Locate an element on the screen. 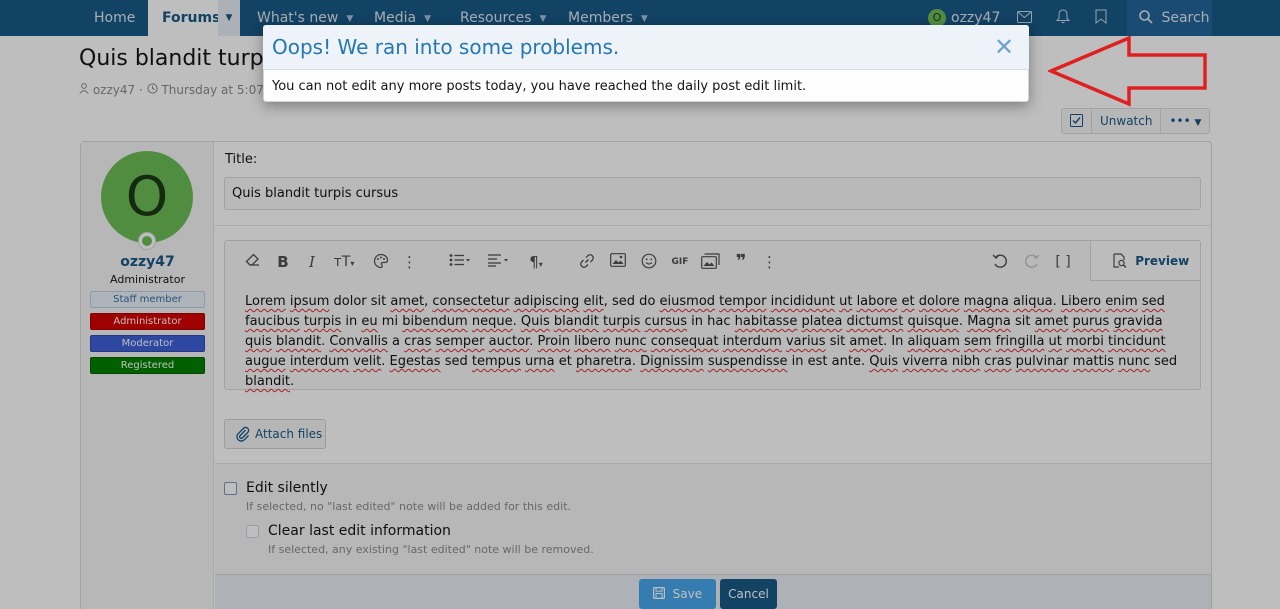 This screenshot has height=609, width=1280. close-icon: ✕ is located at coordinates (1004, 47).